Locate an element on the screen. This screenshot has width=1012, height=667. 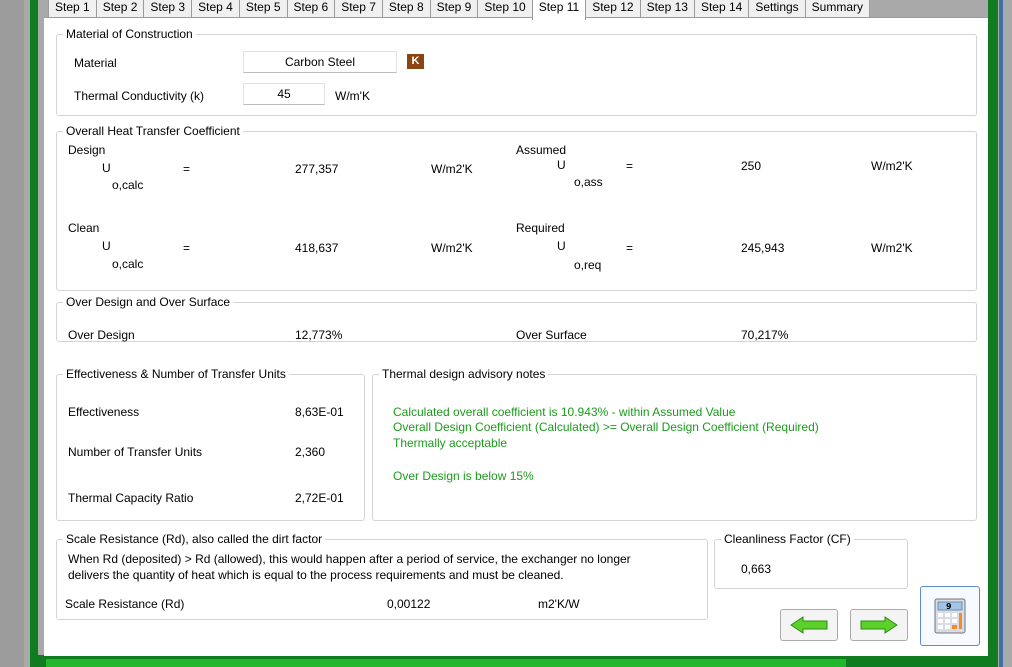
next-button is located at coordinates (879, 625).